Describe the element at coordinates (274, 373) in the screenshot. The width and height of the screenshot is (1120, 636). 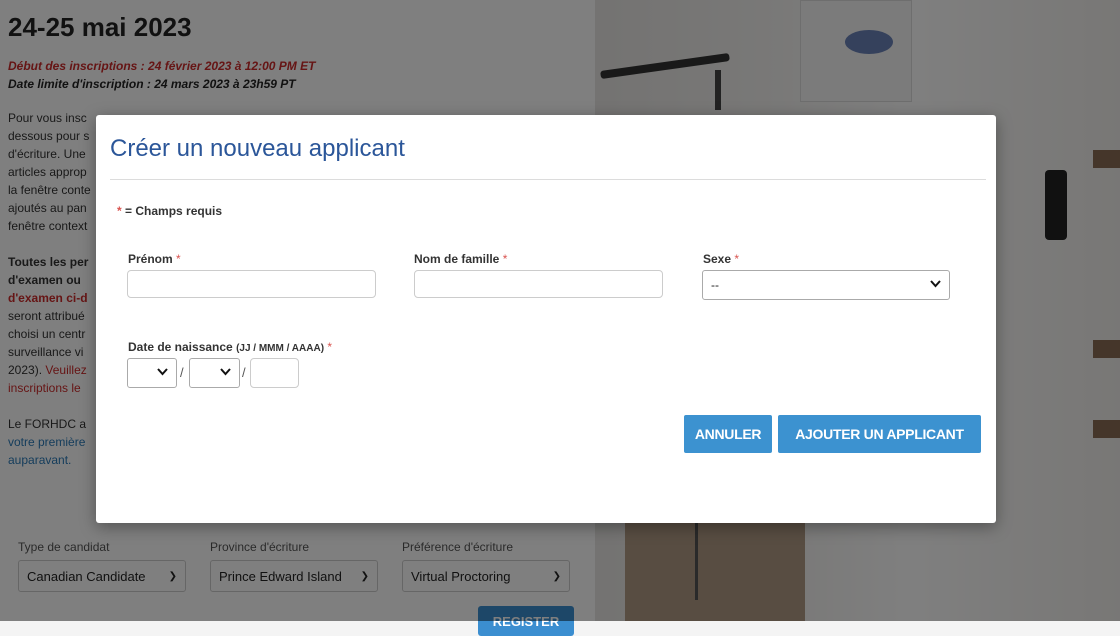
I see `birth-year-field` at that location.